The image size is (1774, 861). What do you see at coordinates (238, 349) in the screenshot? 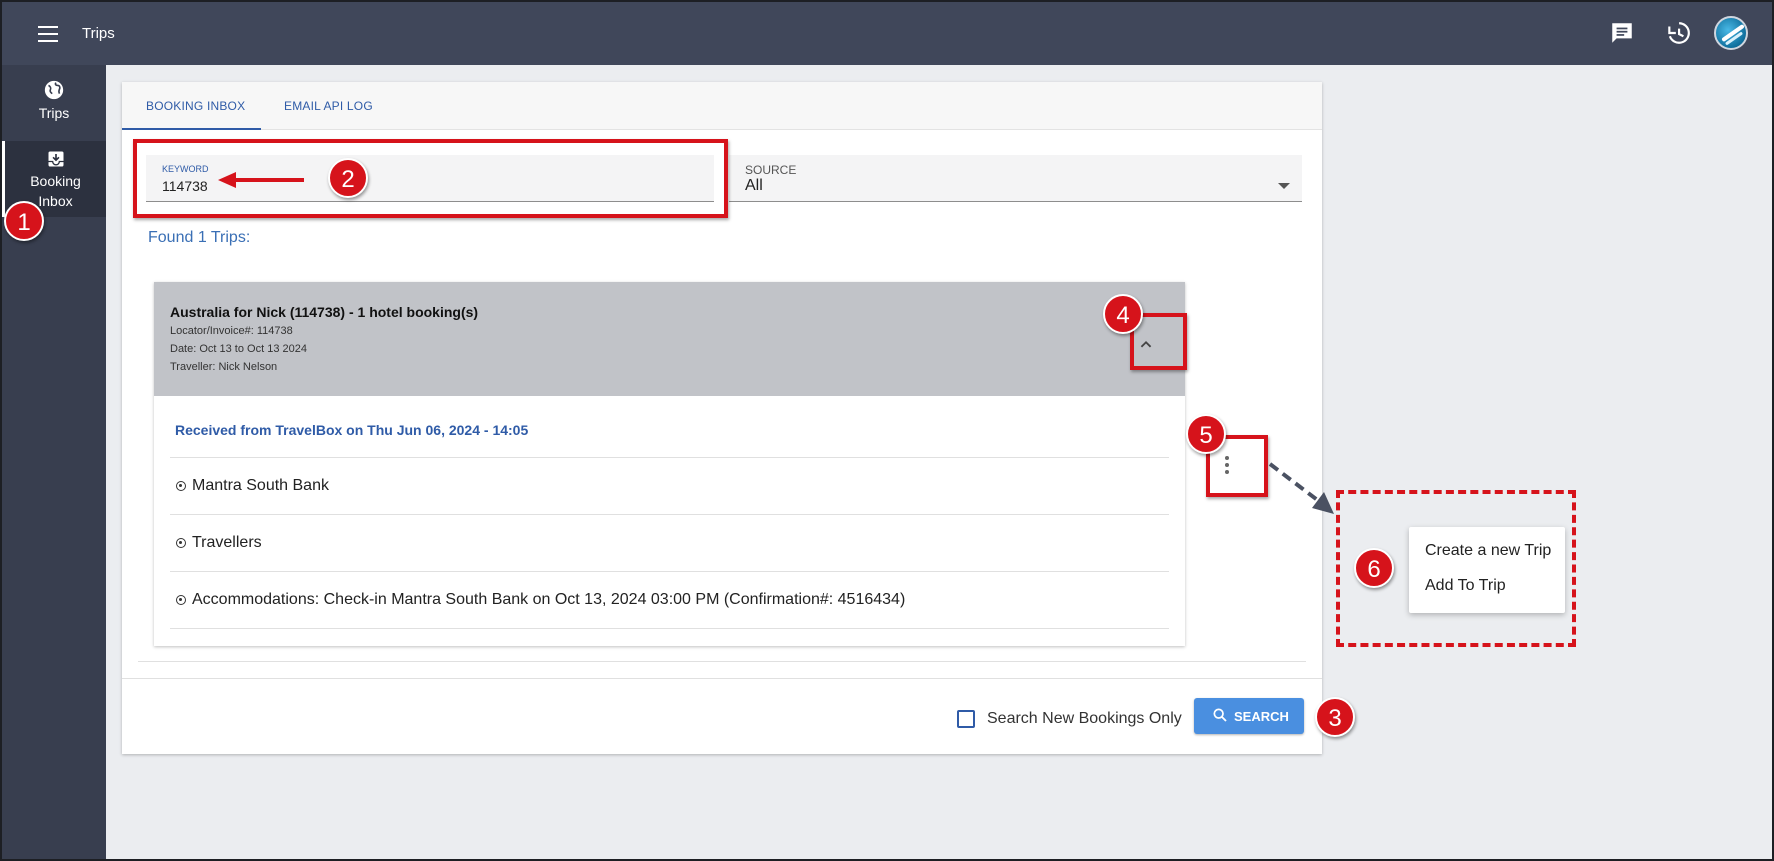
I see `trip-date: Date: Oct 13 to Oct 13 2024` at bounding box center [238, 349].